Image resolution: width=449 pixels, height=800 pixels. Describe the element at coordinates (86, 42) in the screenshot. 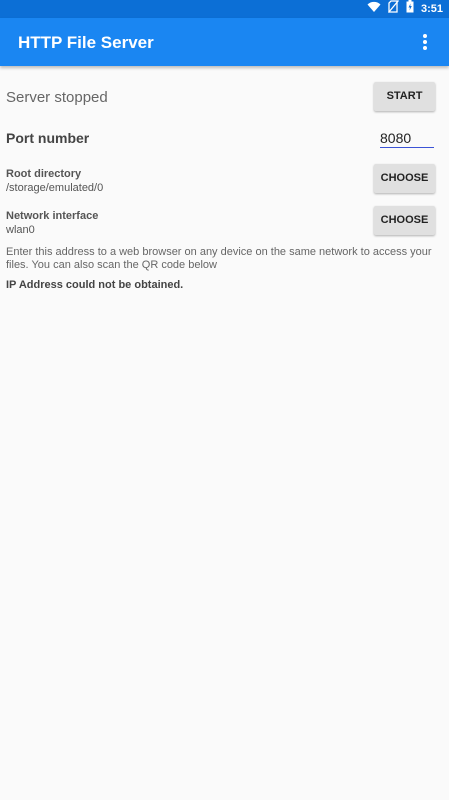

I see `app-title: HTTP File Server` at that location.